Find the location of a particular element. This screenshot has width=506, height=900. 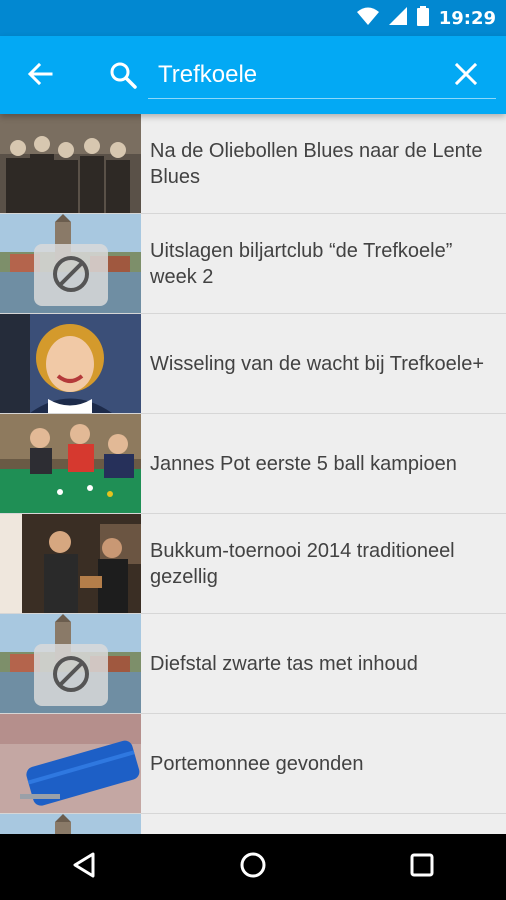

nav-back-button is located at coordinates (84, 867).